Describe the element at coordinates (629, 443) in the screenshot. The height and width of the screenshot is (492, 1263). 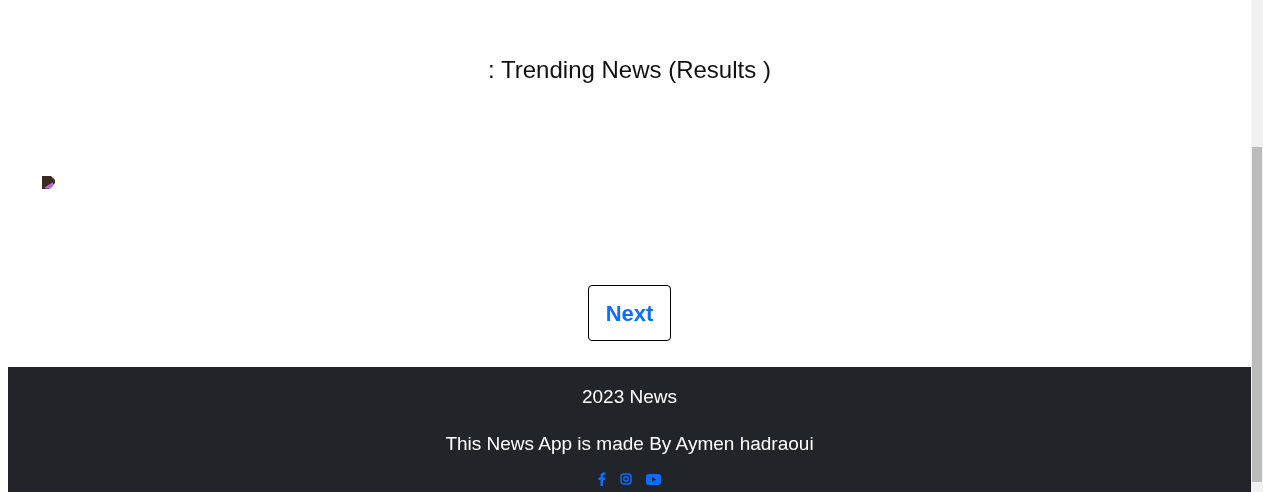
I see `footer-credit-text: This News App is made By Aymen hadraoui` at that location.